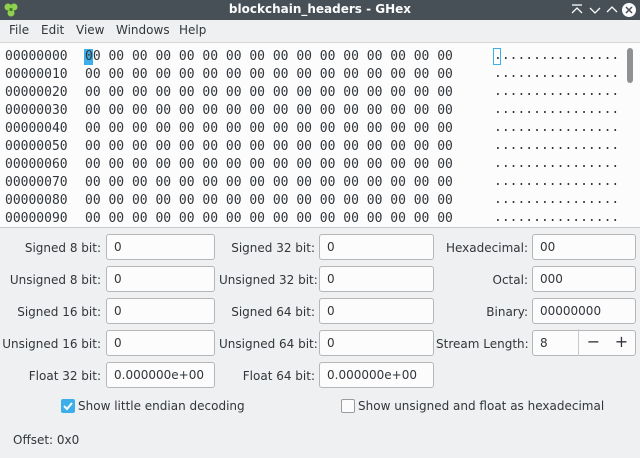 The width and height of the screenshot is (640, 458). I want to click on signed-64-bit-field: 0, so click(376, 311).